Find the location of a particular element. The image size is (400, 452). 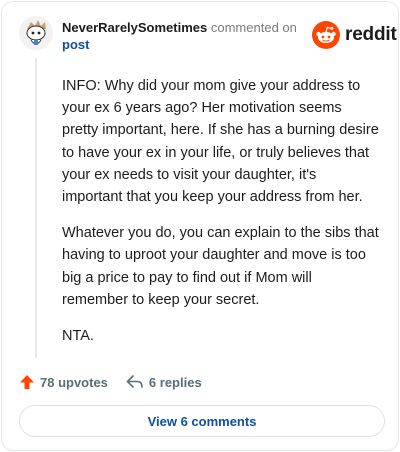

post-link: post is located at coordinates (182, 44).